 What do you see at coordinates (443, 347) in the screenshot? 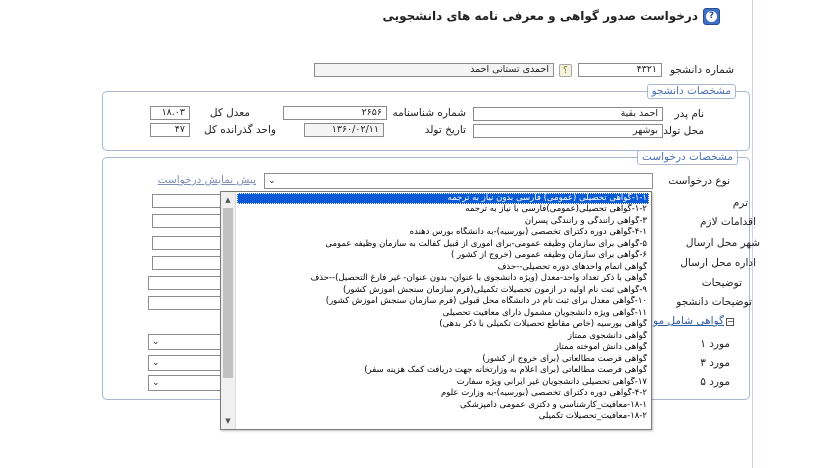
I see `dropdown-option: گواهی دانش آموخته ممتاز` at bounding box center [443, 347].